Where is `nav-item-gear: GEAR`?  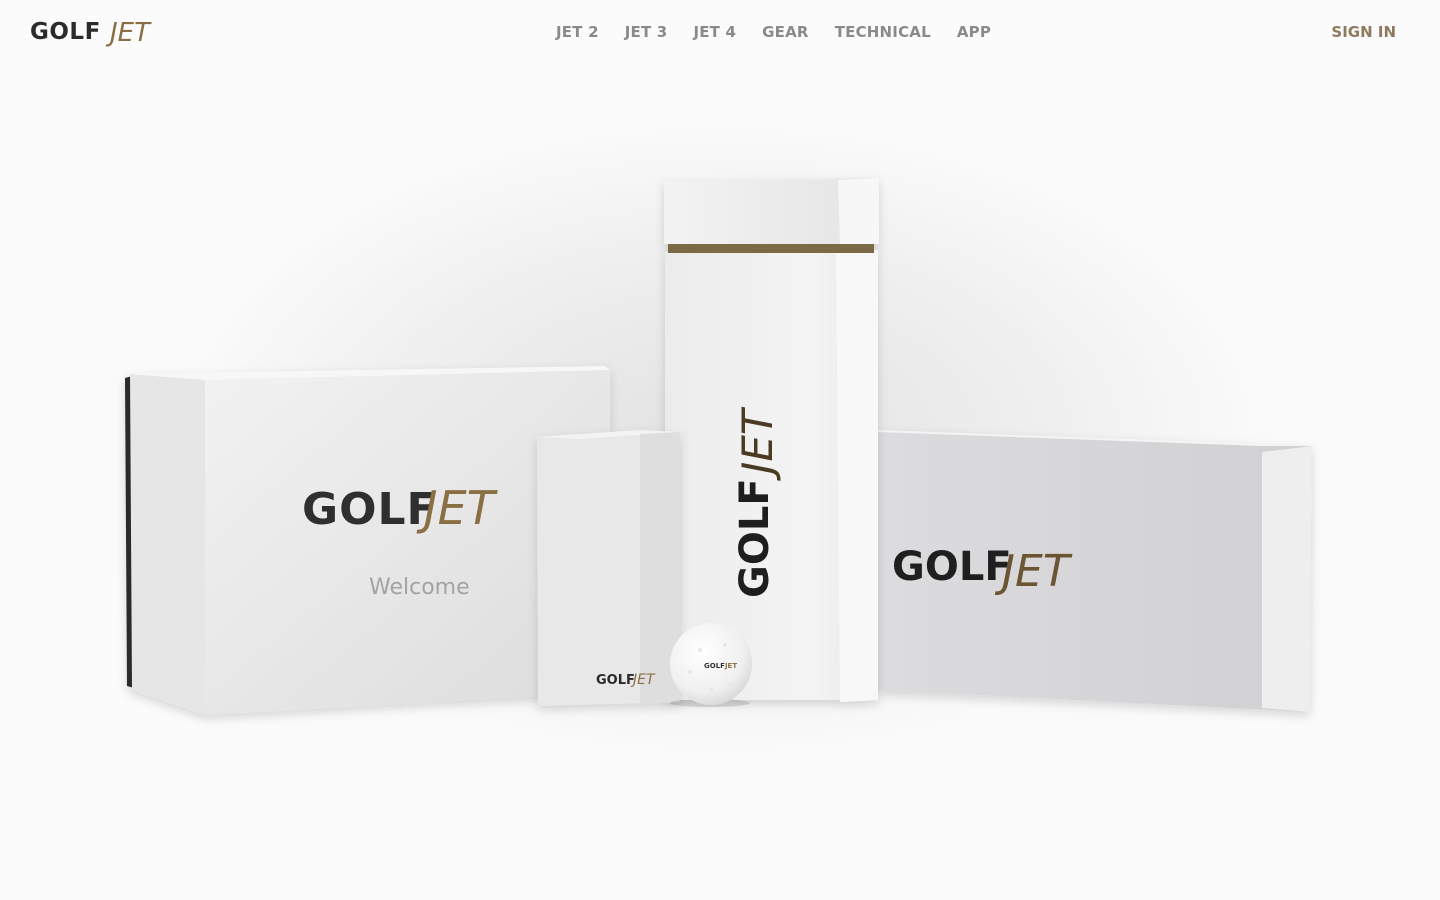
nav-item-gear: GEAR is located at coordinates (785, 32).